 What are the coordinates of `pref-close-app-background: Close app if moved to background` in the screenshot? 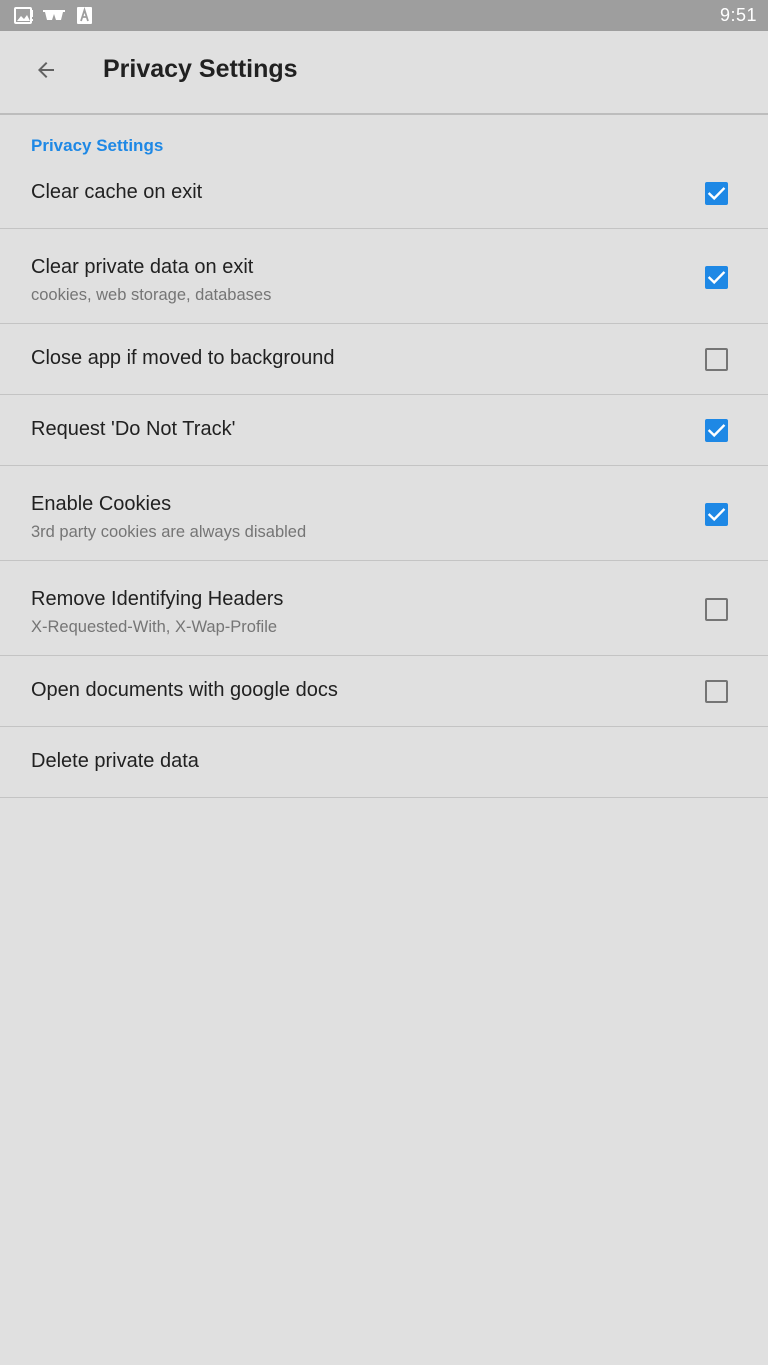 It's located at (384, 359).